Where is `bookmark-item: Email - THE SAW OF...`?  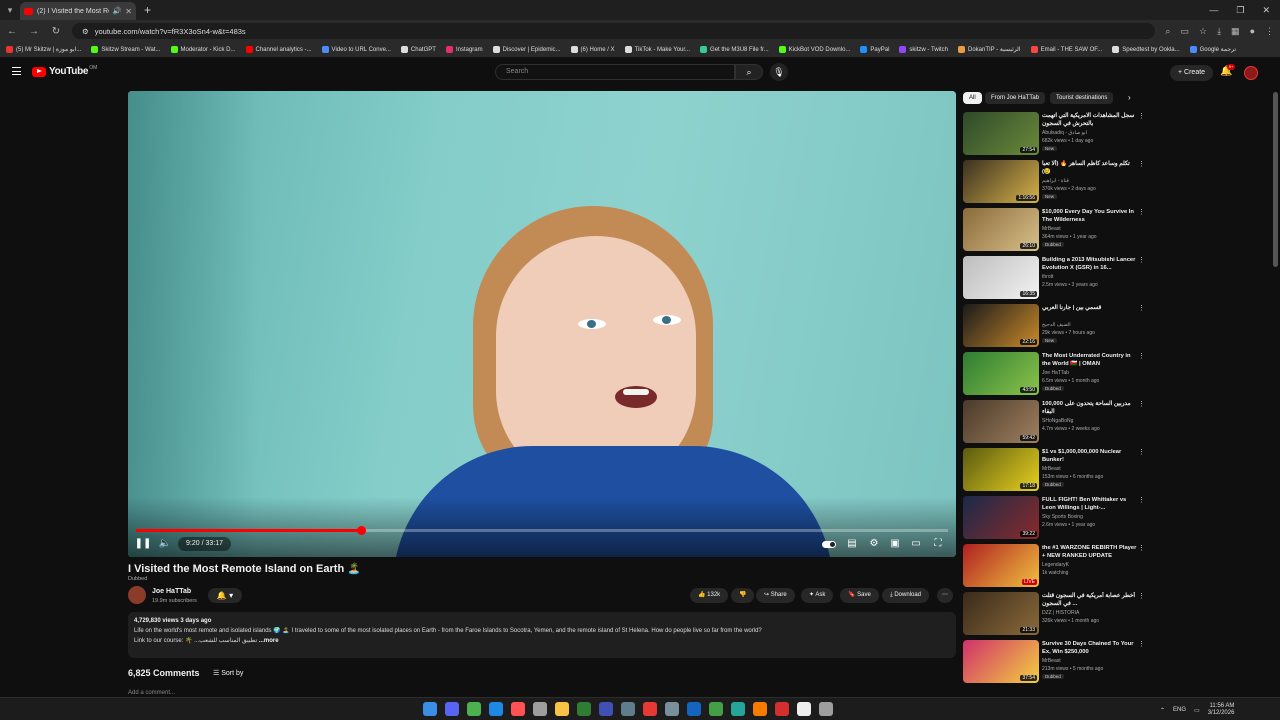 bookmark-item: Email - THE SAW OF... is located at coordinates (1066, 49).